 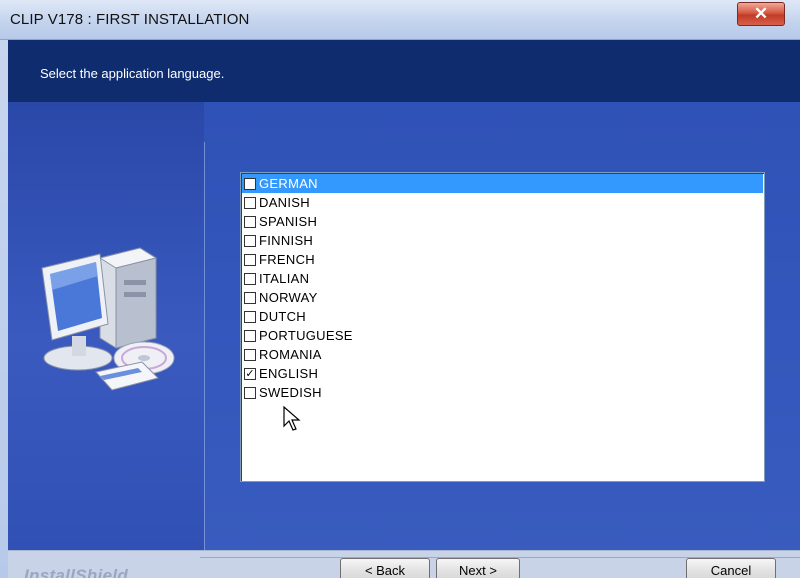 I want to click on option-label: DANISH, so click(x=284, y=202).